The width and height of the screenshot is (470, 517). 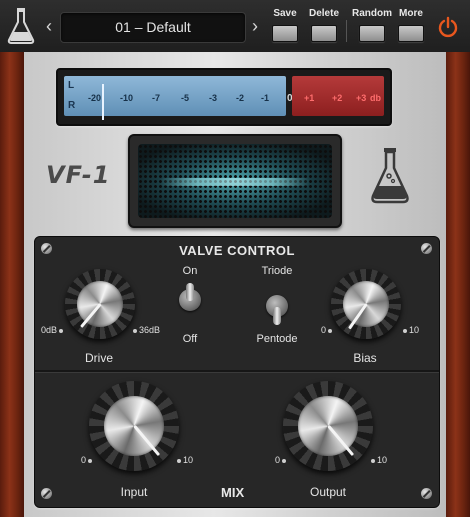 What do you see at coordinates (233, 492) in the screenshot?
I see `mix-title: MIX` at bounding box center [233, 492].